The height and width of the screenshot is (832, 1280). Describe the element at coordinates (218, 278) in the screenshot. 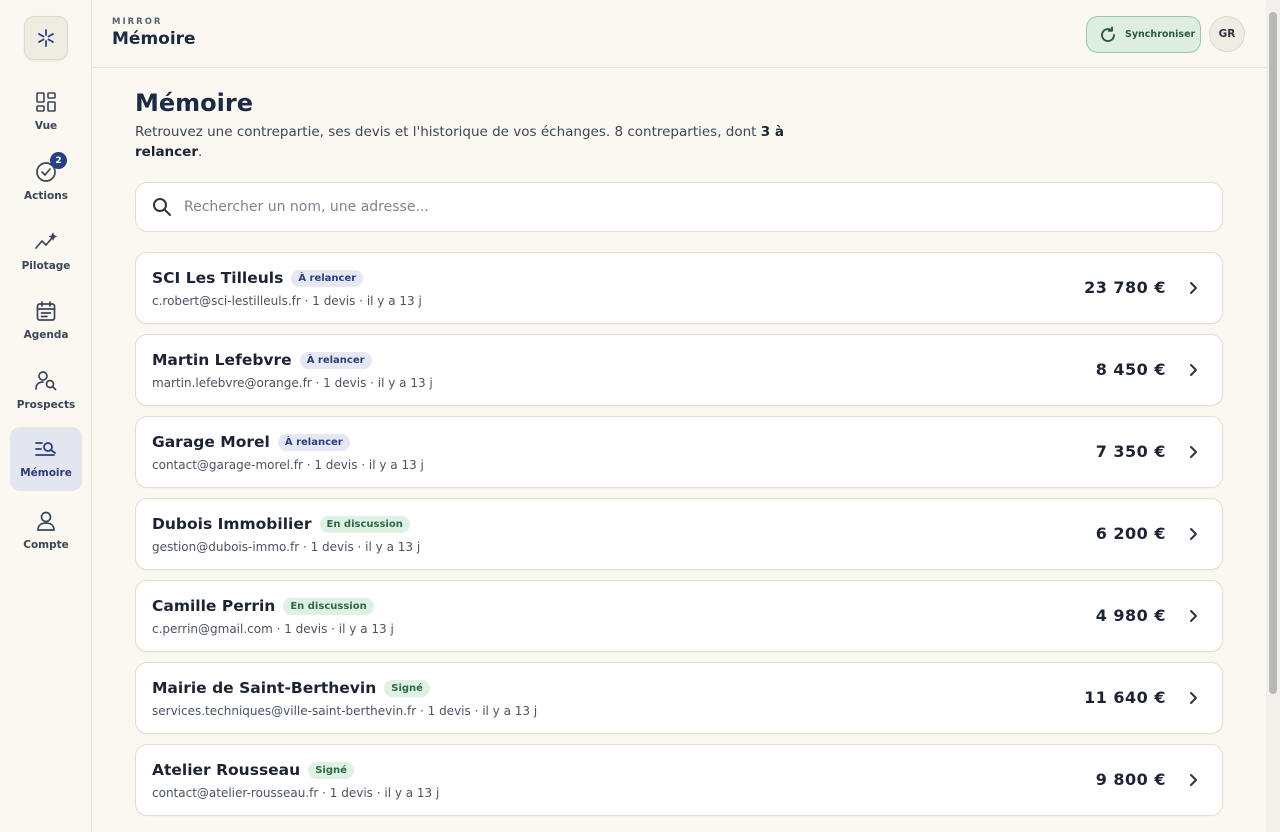

I see `counterpart-name-text: SCI Les Tilleuls` at that location.